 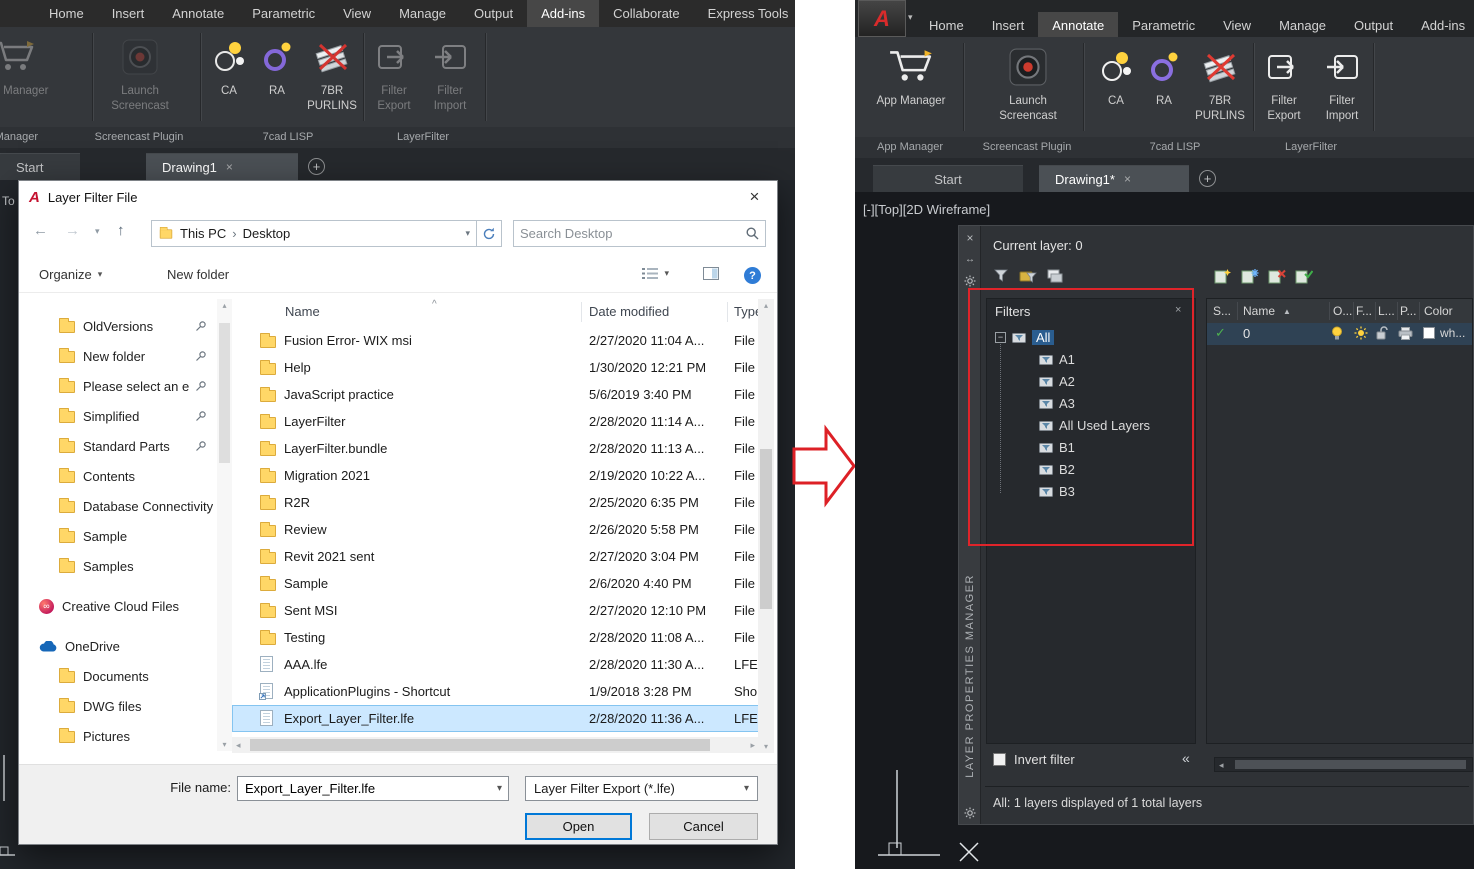 I want to click on file-type-select: Layer Filter Export (*.lfe) ▾, so click(x=641, y=788).